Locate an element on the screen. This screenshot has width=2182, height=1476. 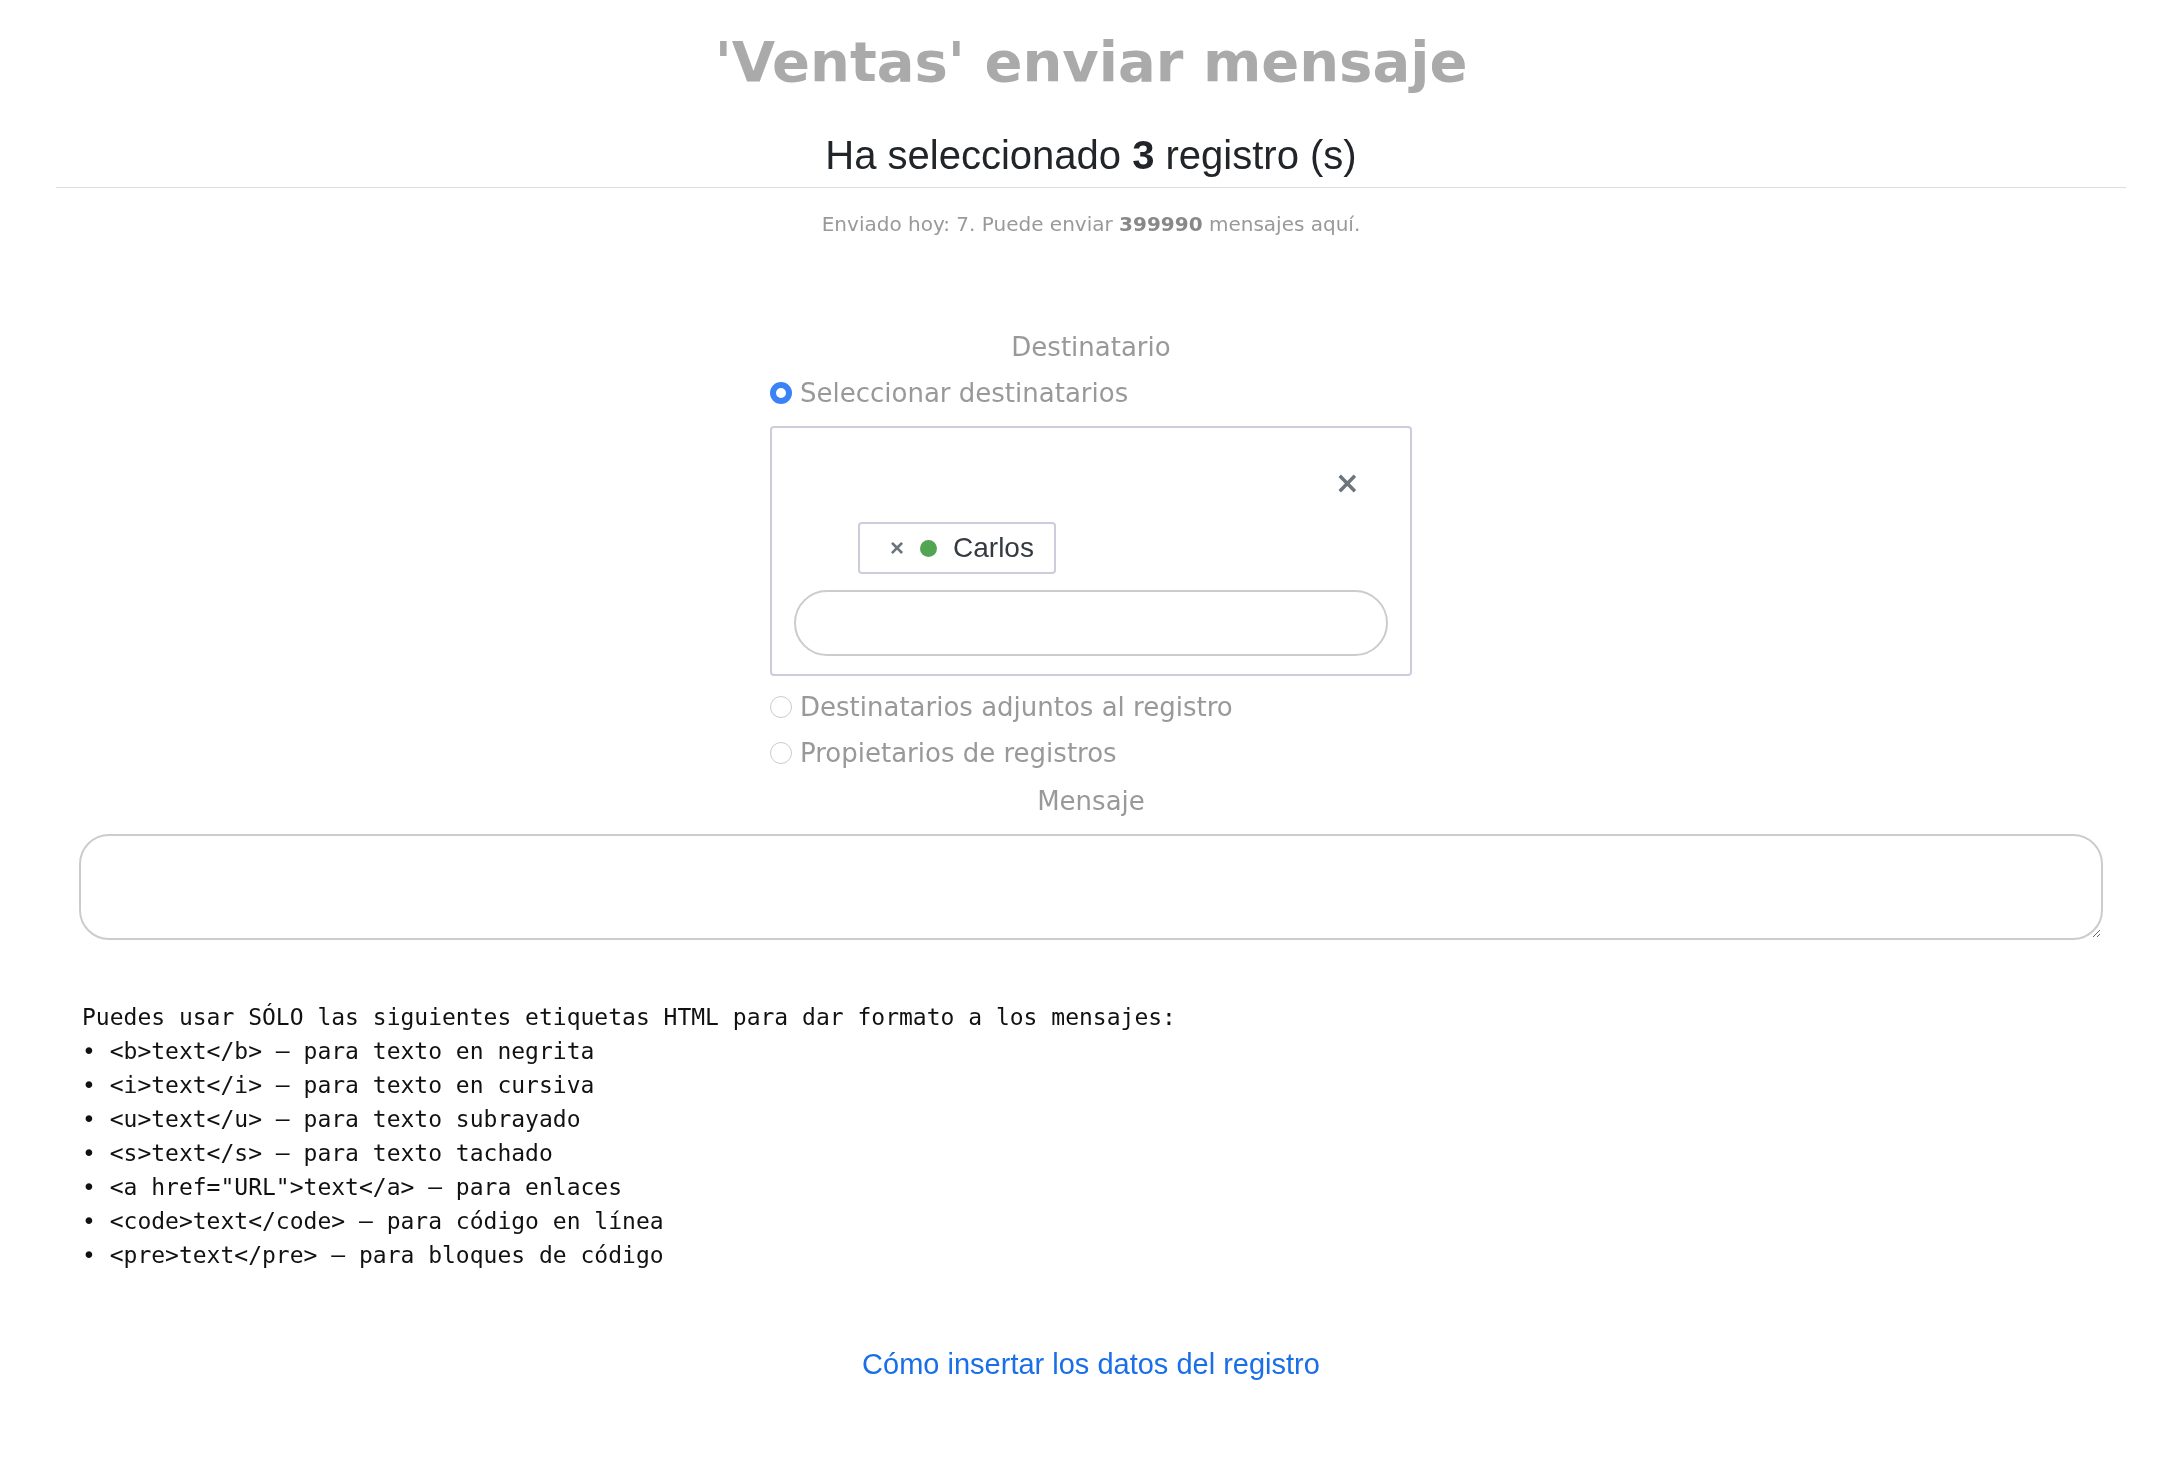
help-intro-text: Puedes usar SÓLO las siguientes etiquetas HTML para dar formato a los mensajes: is located at coordinates (629, 1017).